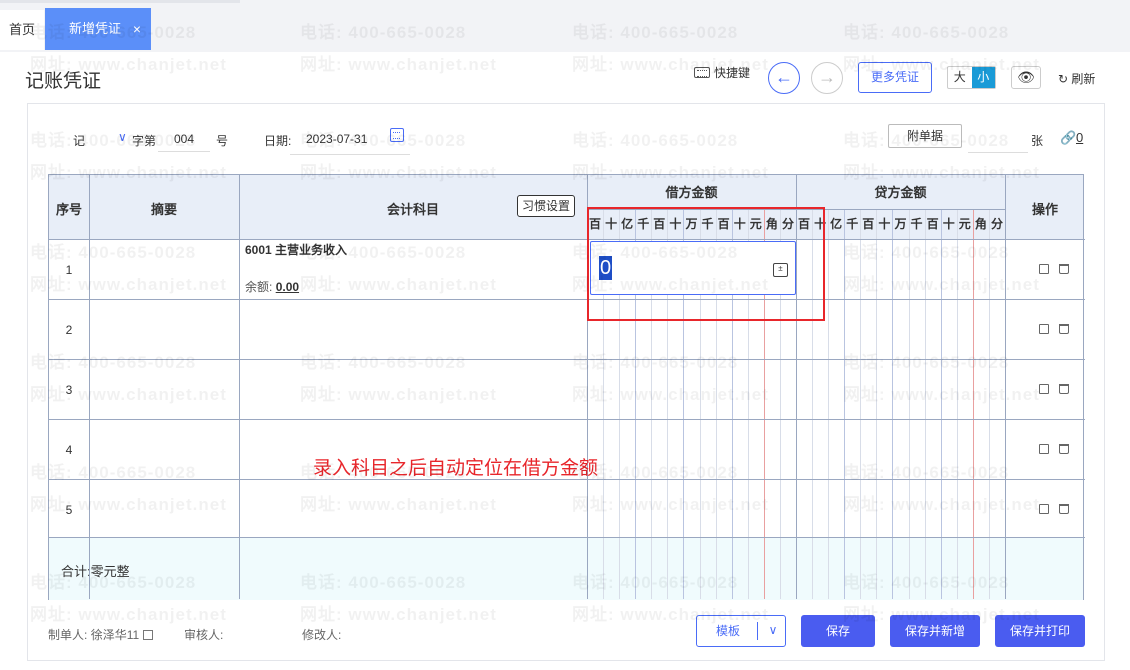 The width and height of the screenshot is (1130, 670). What do you see at coordinates (184, 138) in the screenshot?
I see `voucher-number-input: 004` at bounding box center [184, 138].